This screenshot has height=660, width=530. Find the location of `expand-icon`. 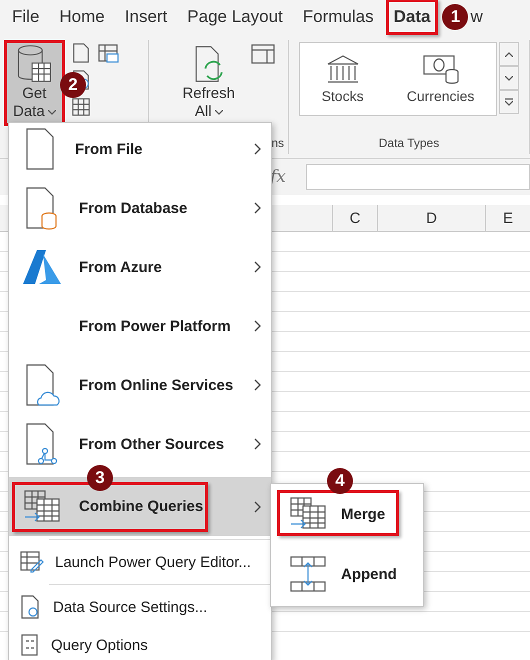

expand-icon is located at coordinates (509, 102).